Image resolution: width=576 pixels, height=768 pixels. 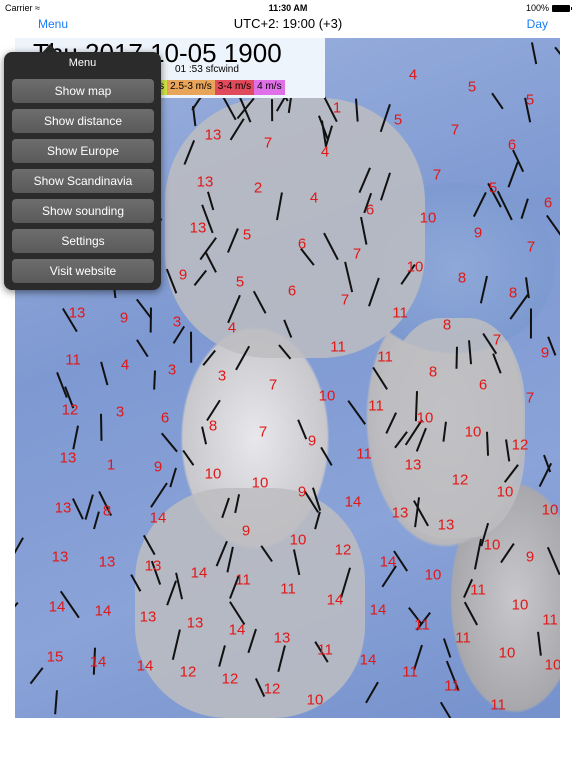 I want to click on settings-button: Settings, so click(x=83, y=241).